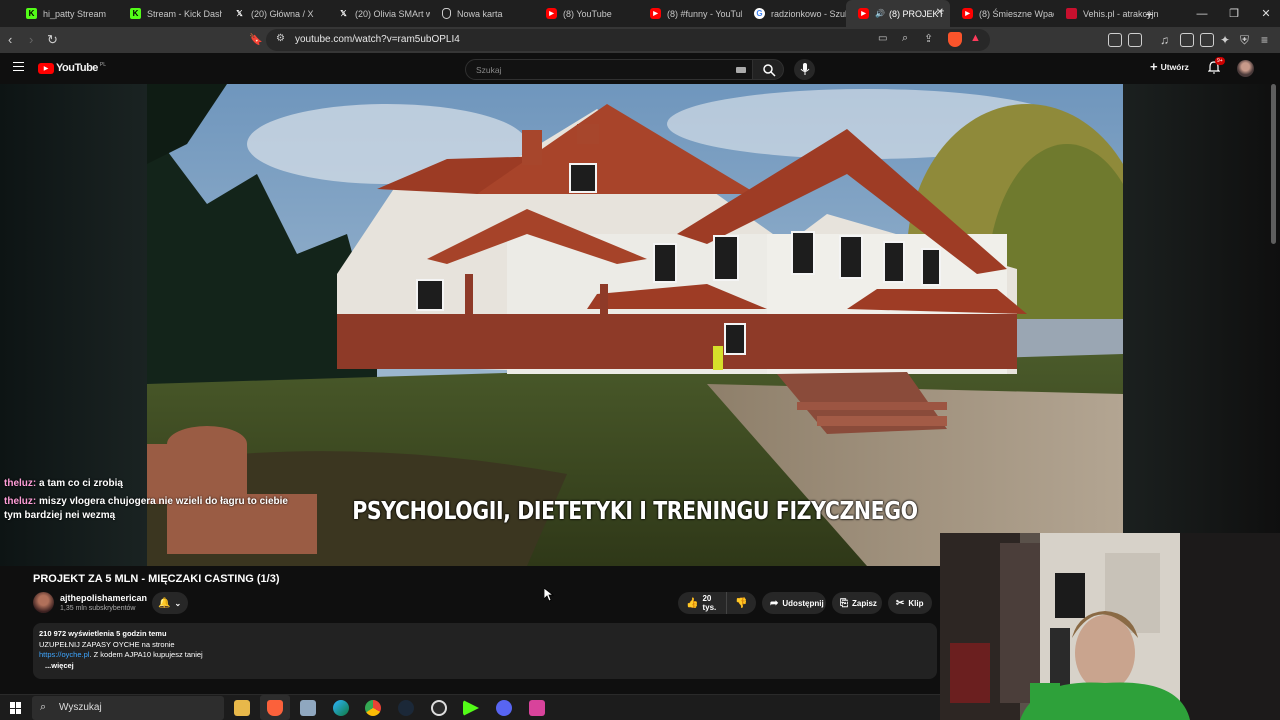 This screenshot has height=720, width=1280. Describe the element at coordinates (804, 69) in the screenshot. I see `voice-search-button` at that location.